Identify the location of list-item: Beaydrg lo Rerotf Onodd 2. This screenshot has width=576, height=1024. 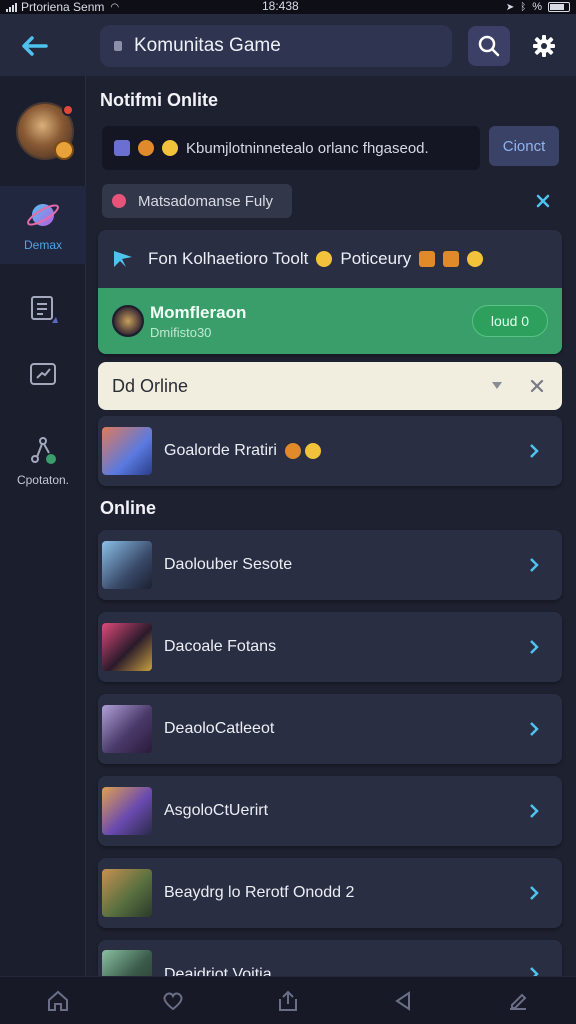
(330, 893).